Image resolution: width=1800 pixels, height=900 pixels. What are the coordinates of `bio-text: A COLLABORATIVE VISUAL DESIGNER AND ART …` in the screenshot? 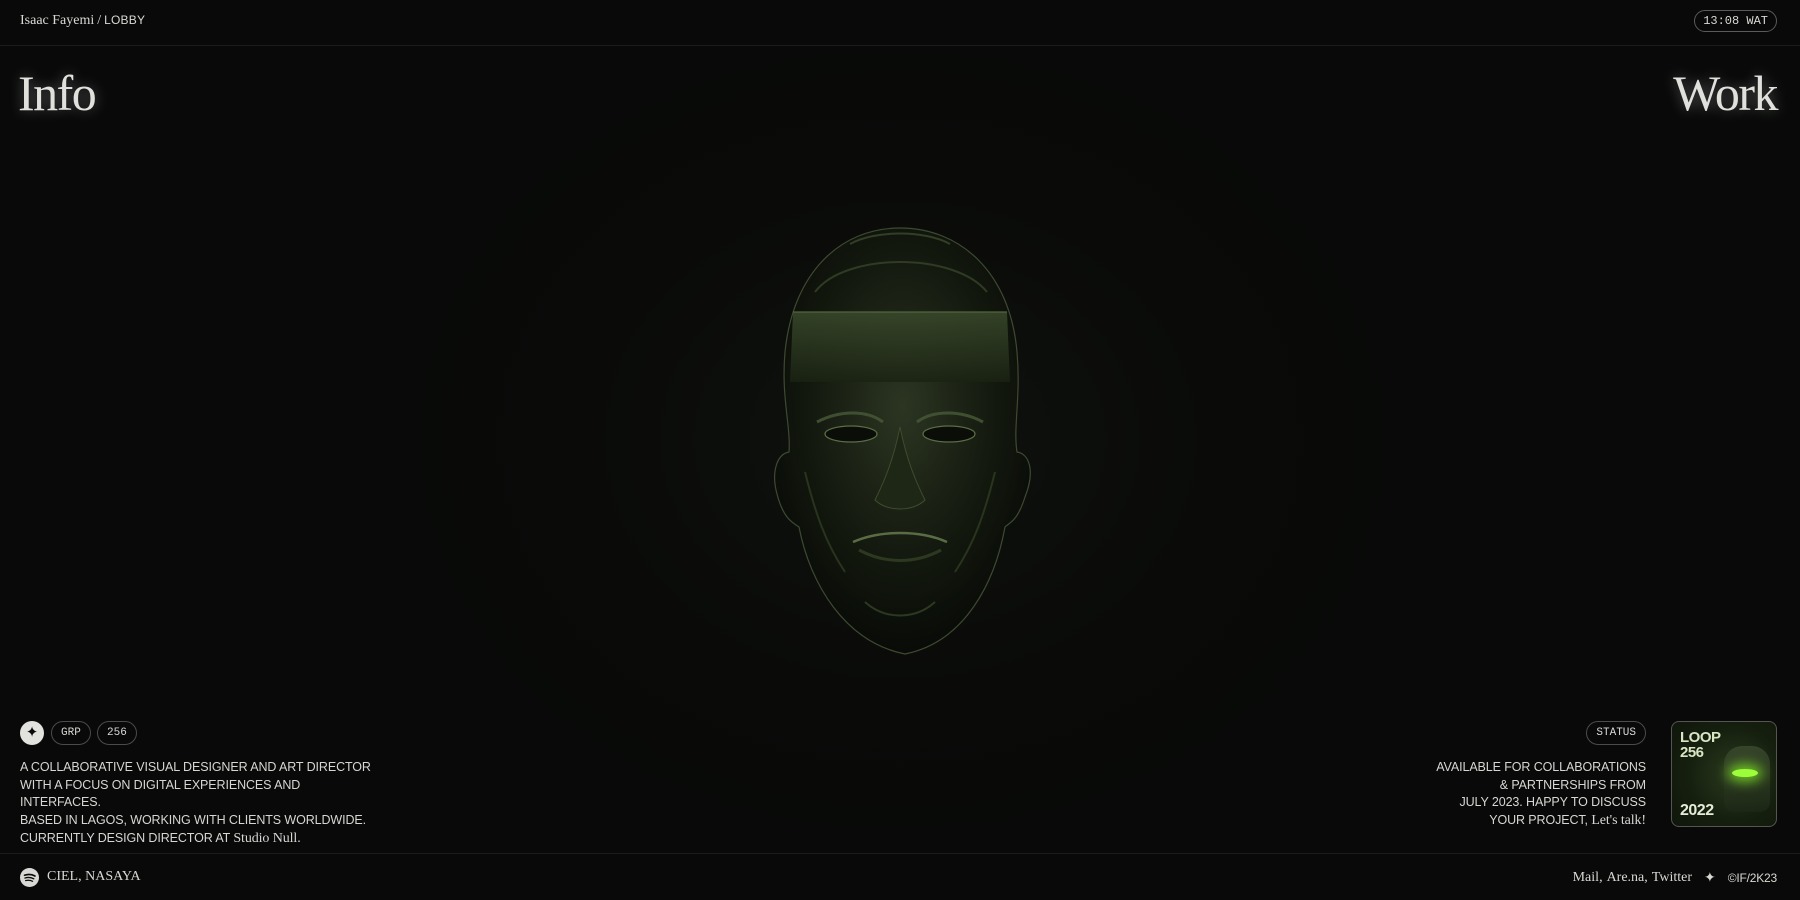 It's located at (200, 803).